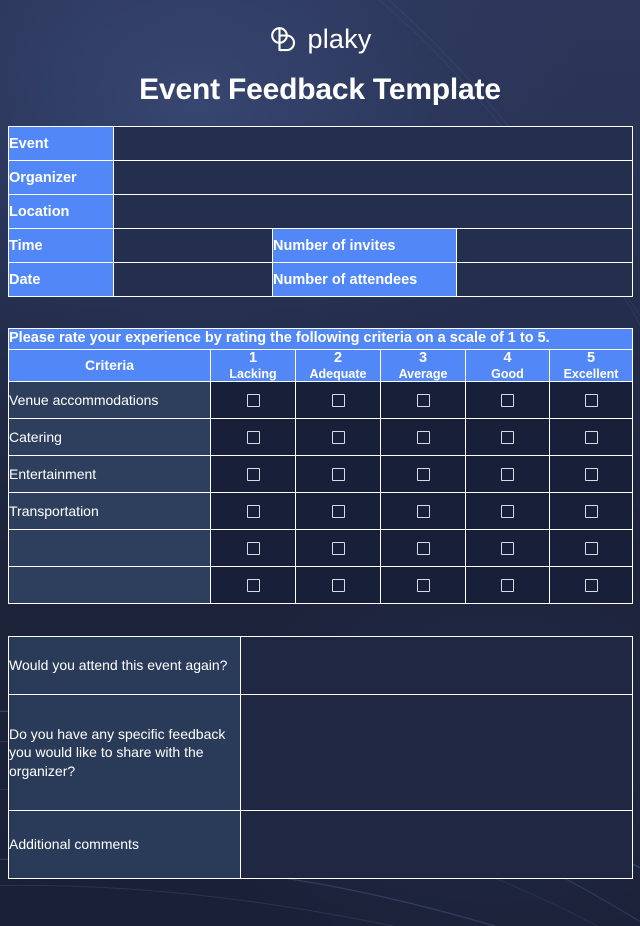 The height and width of the screenshot is (926, 640). I want to click on rating-cell-r2-c5, so click(591, 474).